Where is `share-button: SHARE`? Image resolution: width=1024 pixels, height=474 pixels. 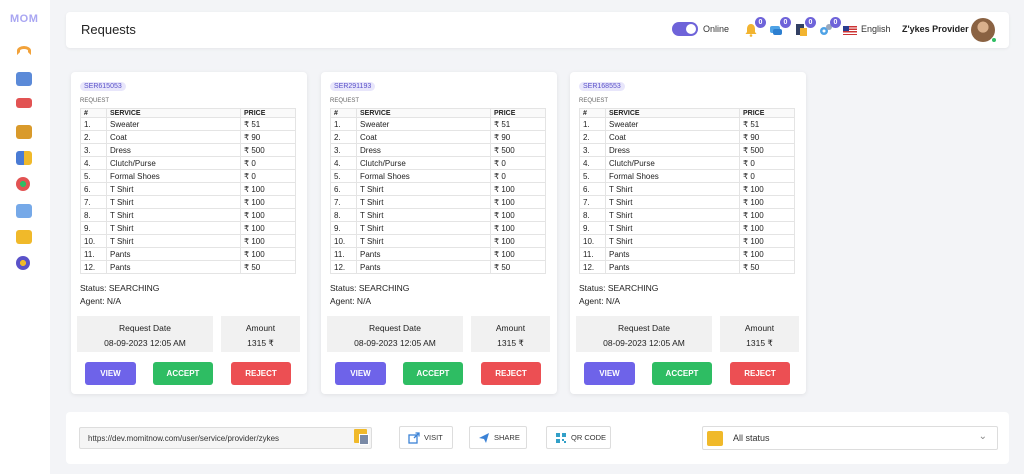
share-button: SHARE is located at coordinates (498, 437).